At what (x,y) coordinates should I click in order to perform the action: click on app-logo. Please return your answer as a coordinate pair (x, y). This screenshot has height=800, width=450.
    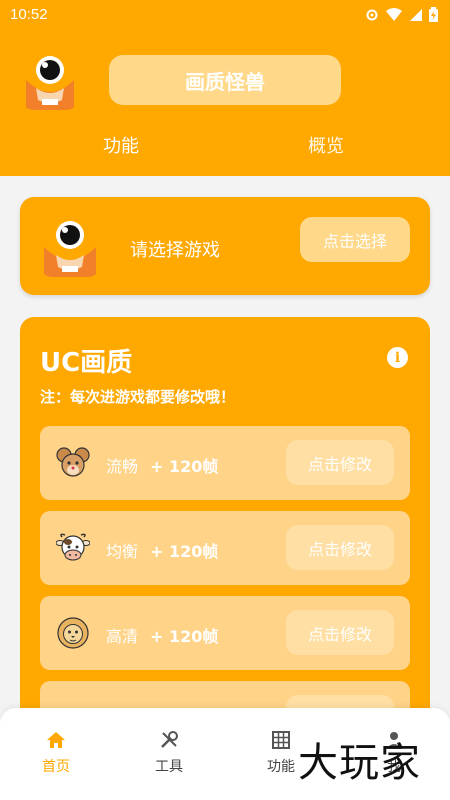
    Looking at the image, I should click on (50, 80).